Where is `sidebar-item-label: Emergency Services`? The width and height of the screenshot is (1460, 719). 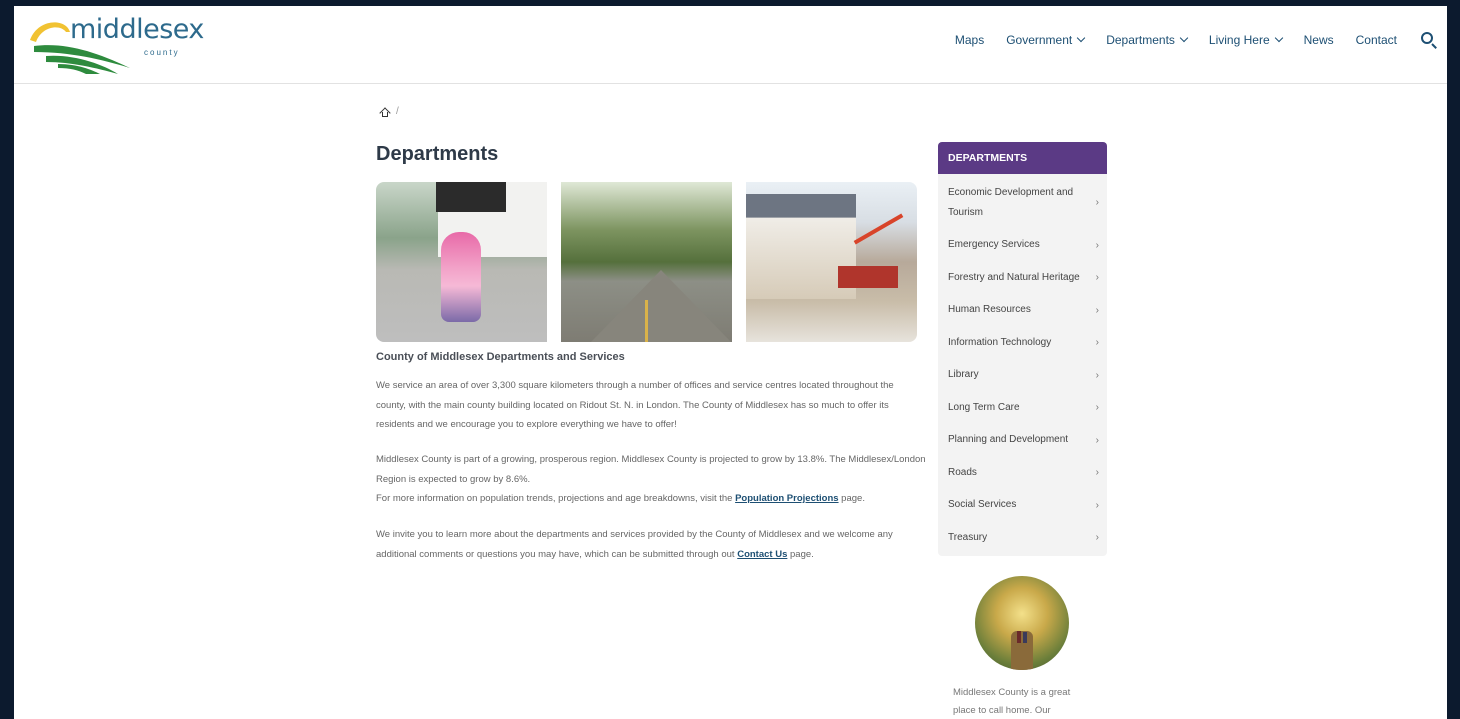
sidebar-item-label: Emergency Services is located at coordinates (994, 245).